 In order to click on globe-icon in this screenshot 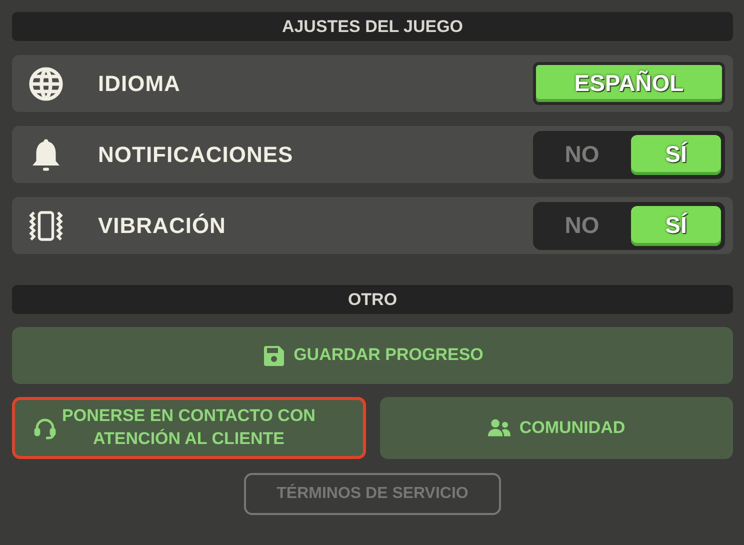, I will do `click(46, 84)`.